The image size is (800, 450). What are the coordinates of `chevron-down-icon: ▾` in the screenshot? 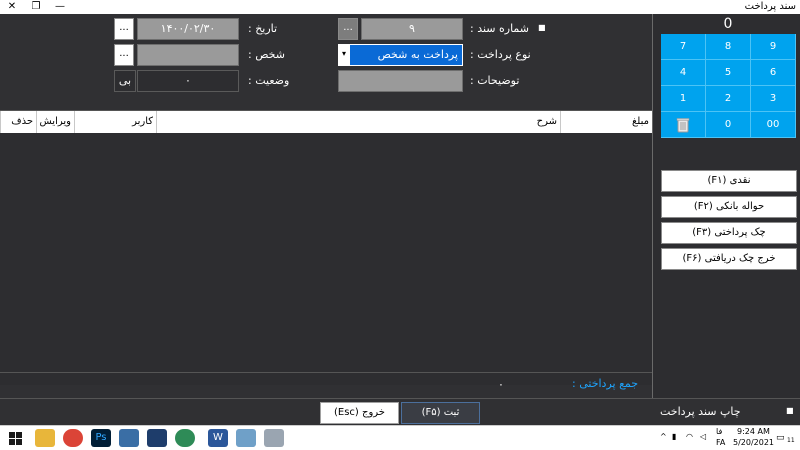 It's located at (344, 55).